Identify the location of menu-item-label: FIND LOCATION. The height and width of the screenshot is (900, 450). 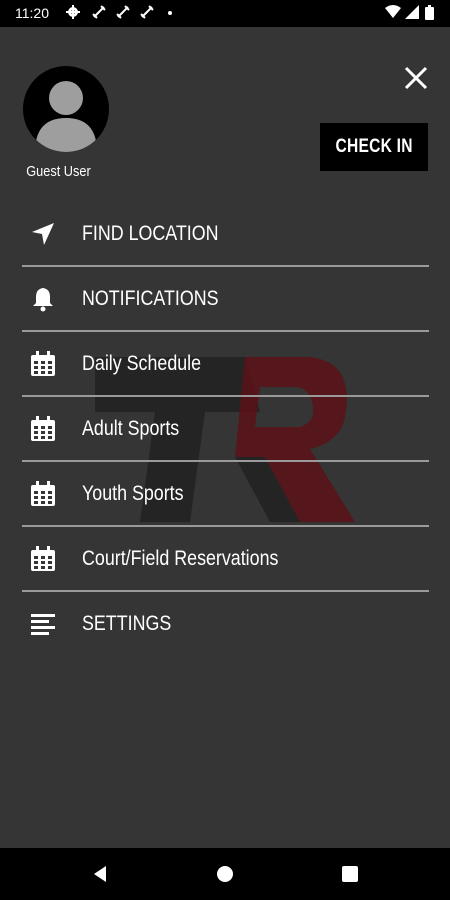
(150, 233).